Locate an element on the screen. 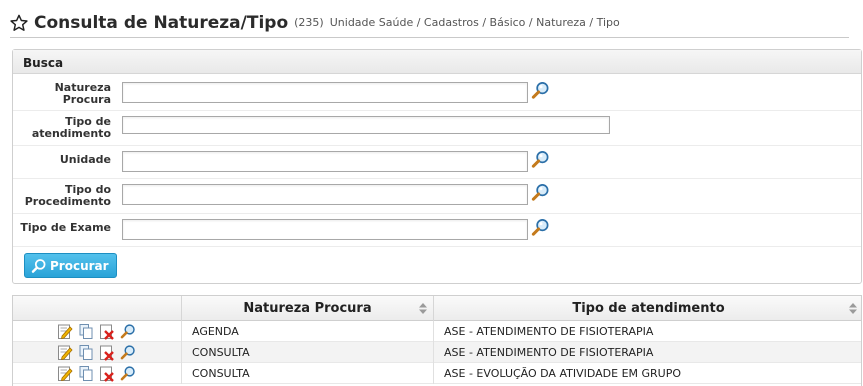  search-panel-title: Busca is located at coordinates (437, 62).